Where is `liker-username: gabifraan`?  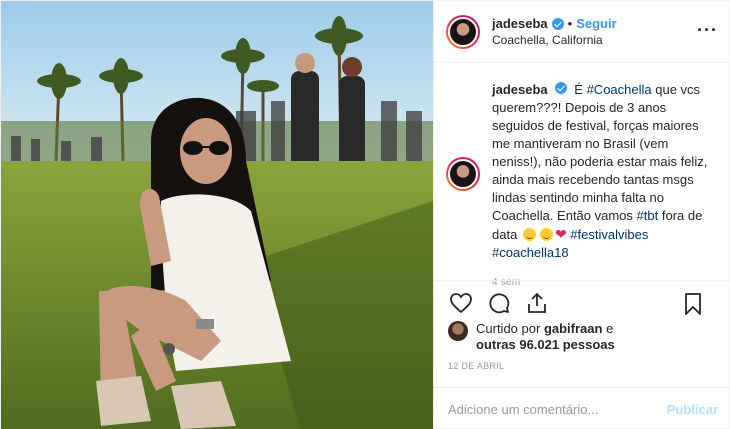
liker-username: gabifraan is located at coordinates (573, 328).